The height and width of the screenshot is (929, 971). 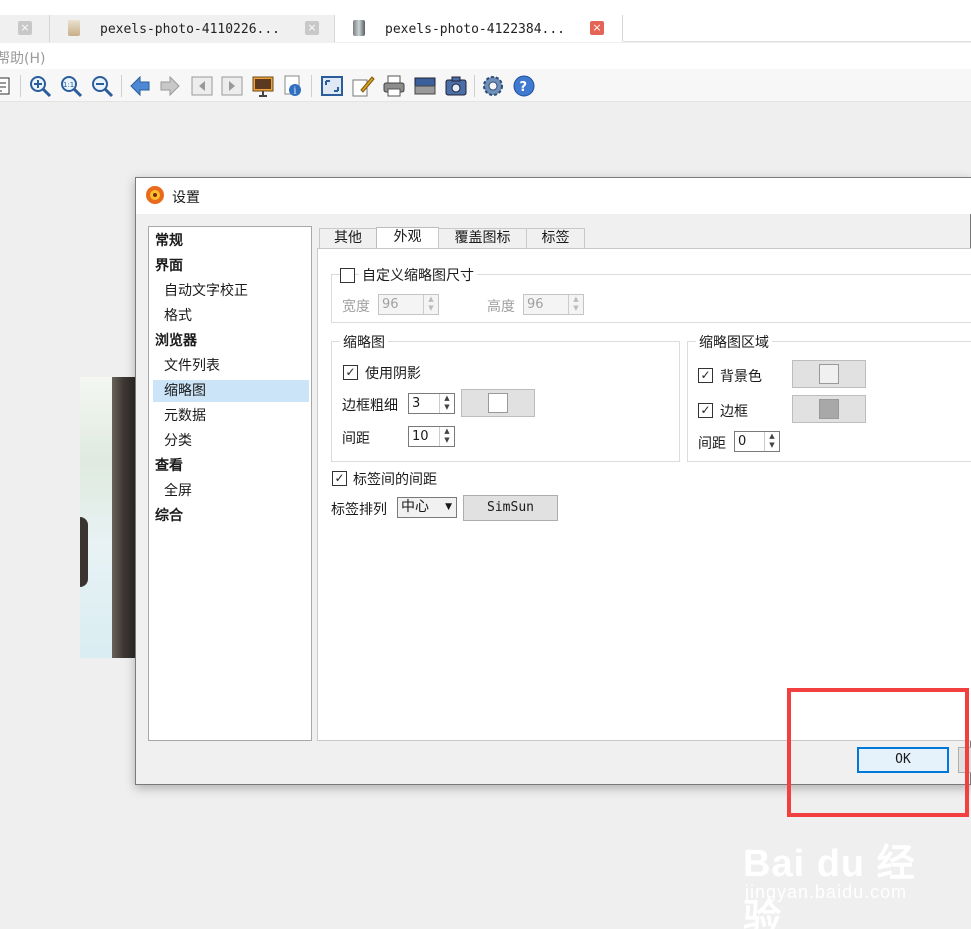 What do you see at coordinates (293, 86) in the screenshot?
I see `info-icon: i` at bounding box center [293, 86].